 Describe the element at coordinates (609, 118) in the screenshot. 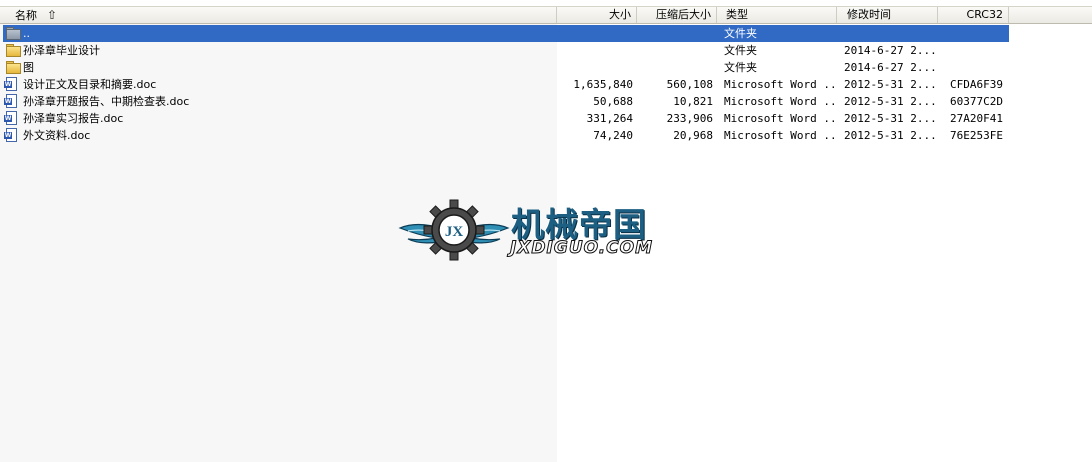

I see `file-size: 331,264` at that location.